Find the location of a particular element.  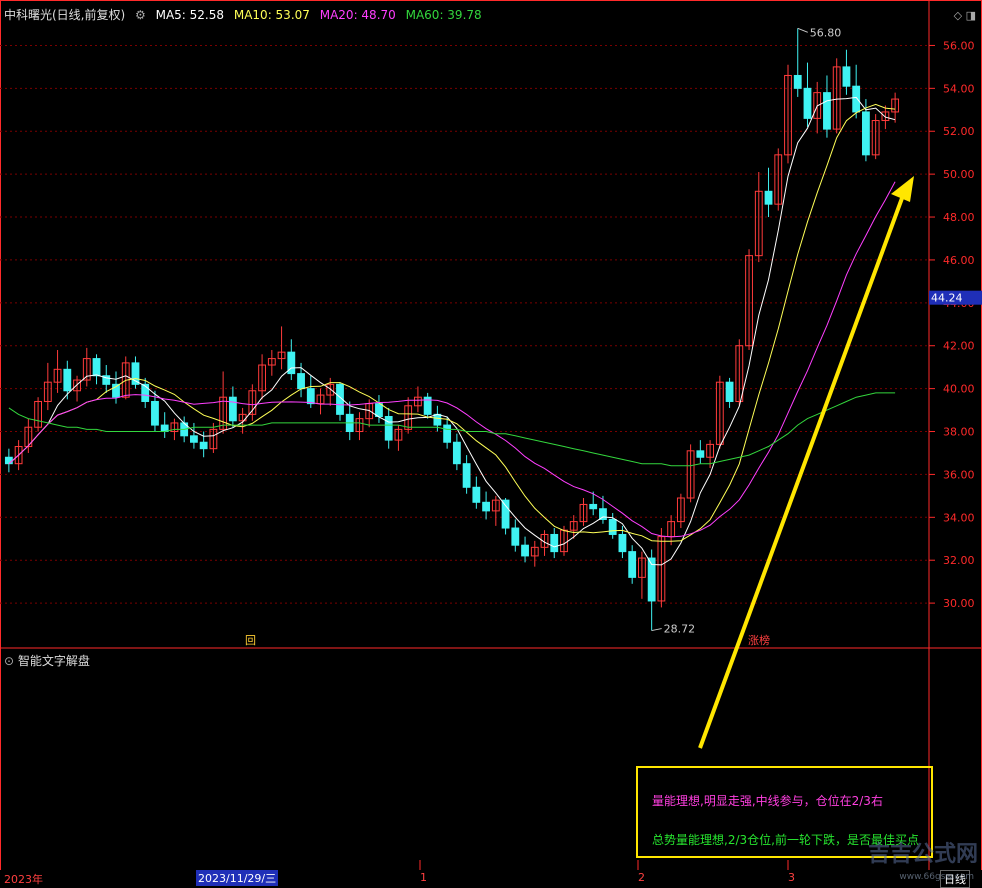

y-tick-label: 46.00 is located at coordinates (959, 260).